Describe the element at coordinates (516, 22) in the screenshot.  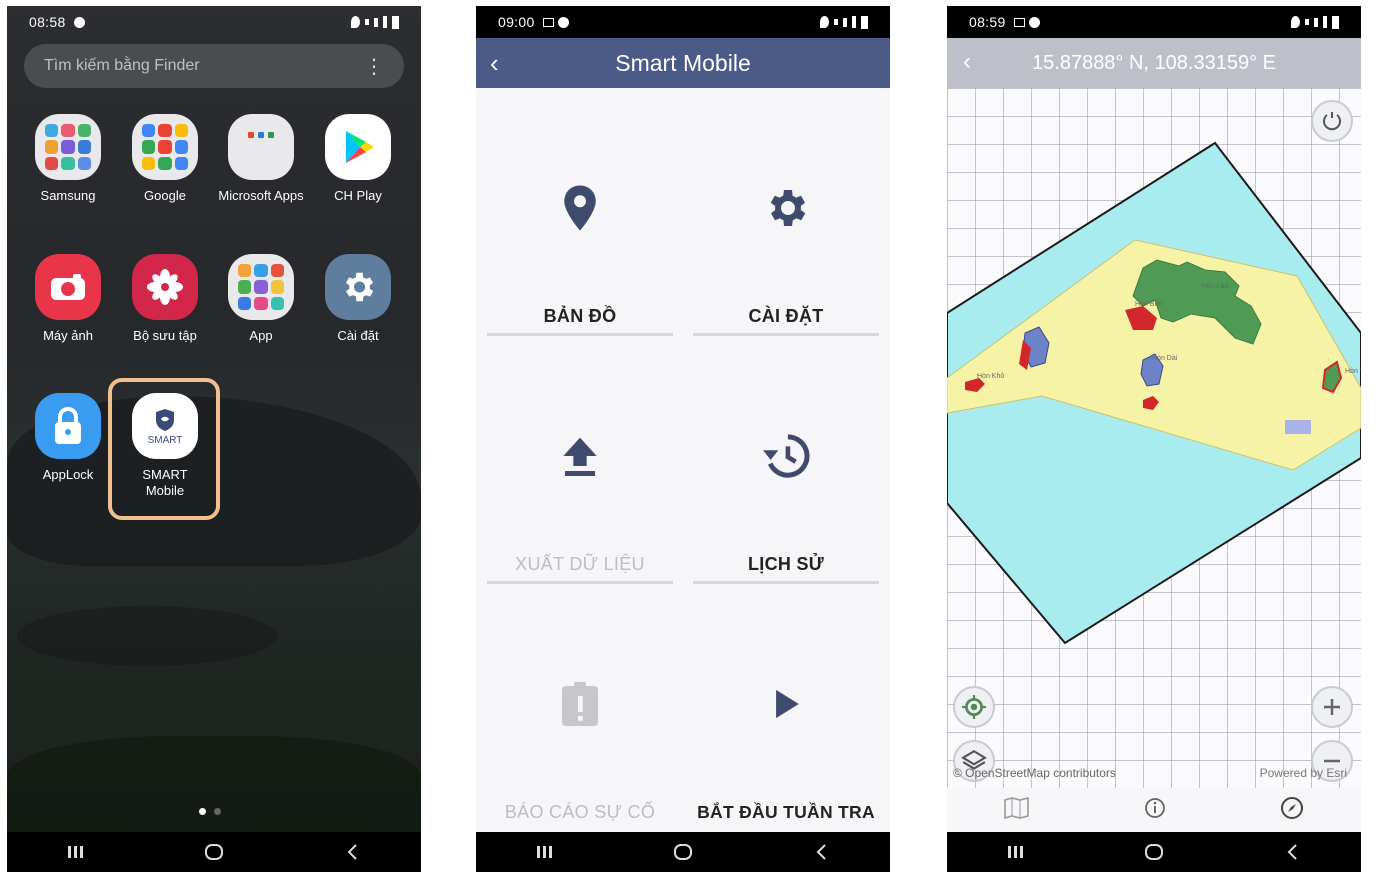
I see `status-time: 09:00` at that location.